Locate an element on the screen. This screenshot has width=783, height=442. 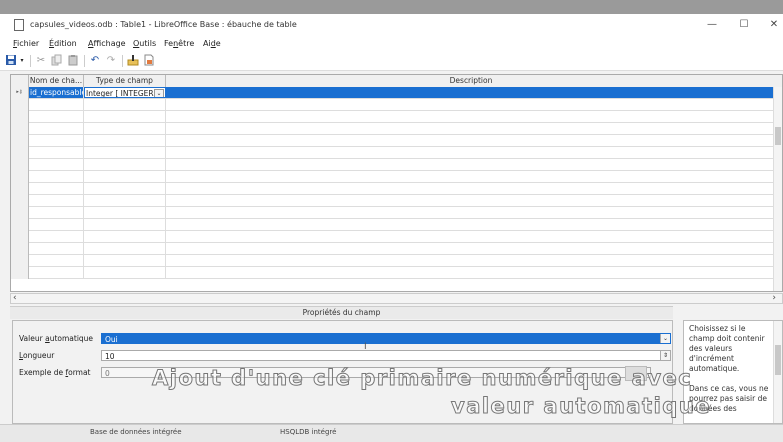
length-spinbox: 10 ⇕ is located at coordinates (386, 355).